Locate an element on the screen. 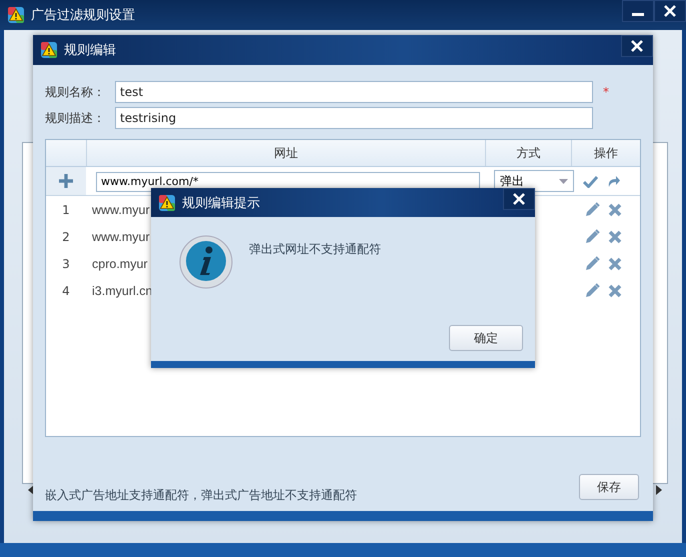 This screenshot has height=557, width=686. dialog-title: 规则编辑 is located at coordinates (90, 50).